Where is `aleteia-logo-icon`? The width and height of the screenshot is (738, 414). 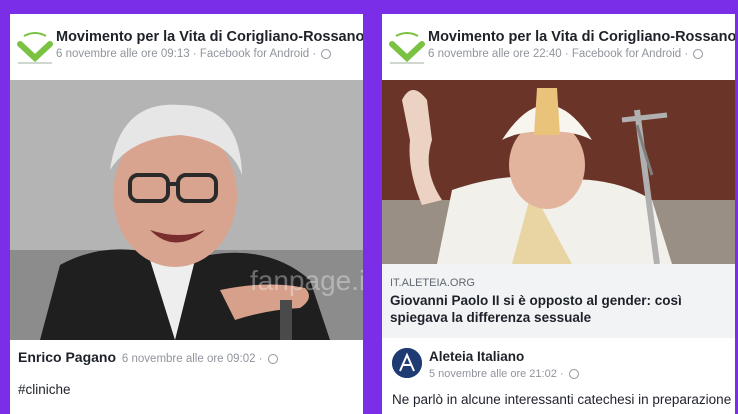
aleteia-logo-icon is located at coordinates (407, 363).